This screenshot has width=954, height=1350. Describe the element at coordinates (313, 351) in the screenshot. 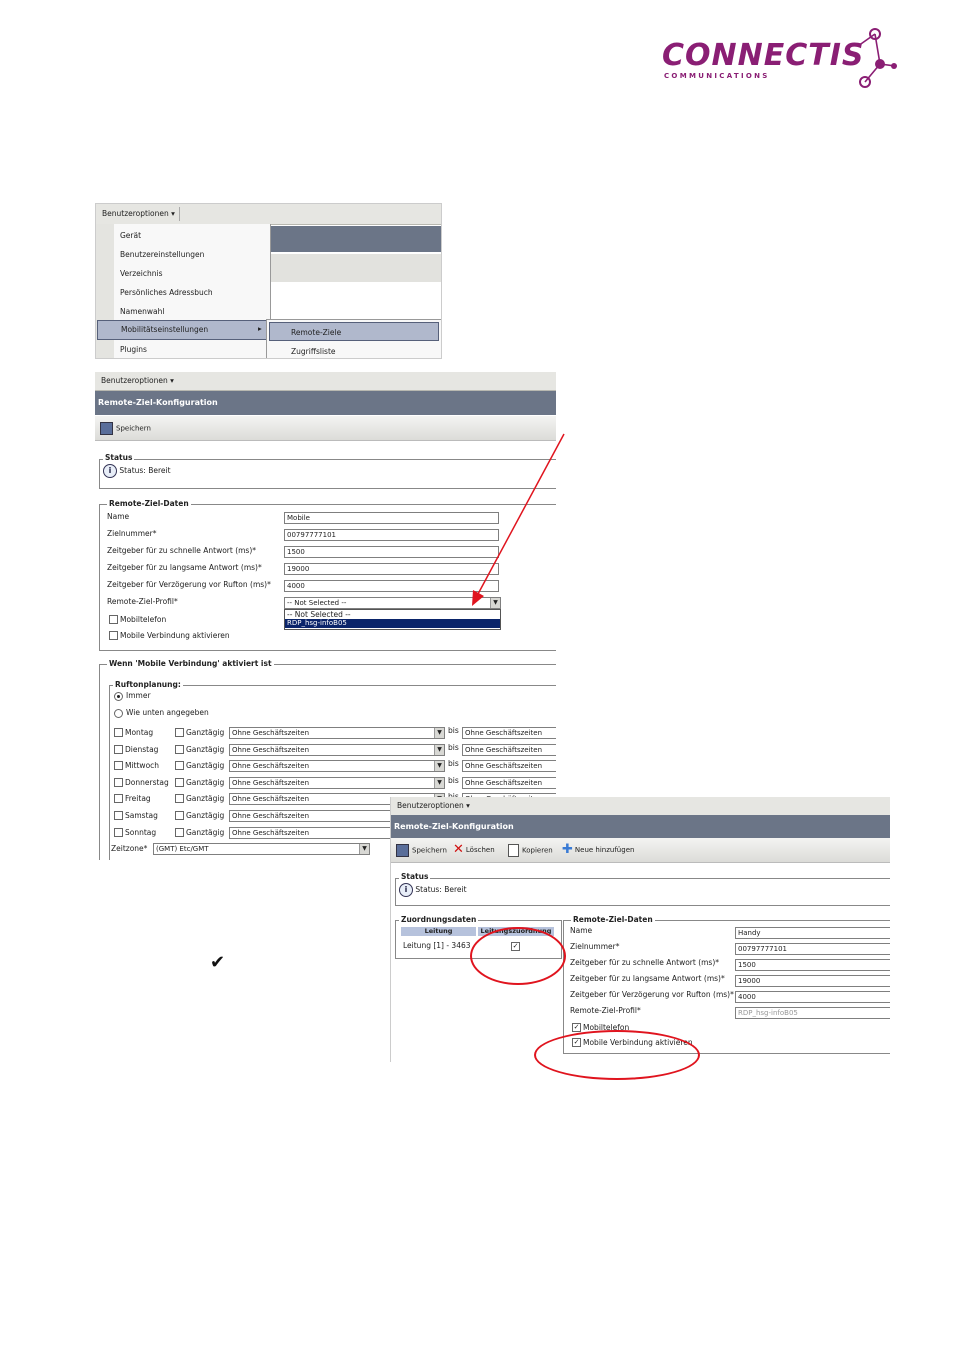

I see `submenu-item-zugriffsliste: Zugriffsliste` at that location.